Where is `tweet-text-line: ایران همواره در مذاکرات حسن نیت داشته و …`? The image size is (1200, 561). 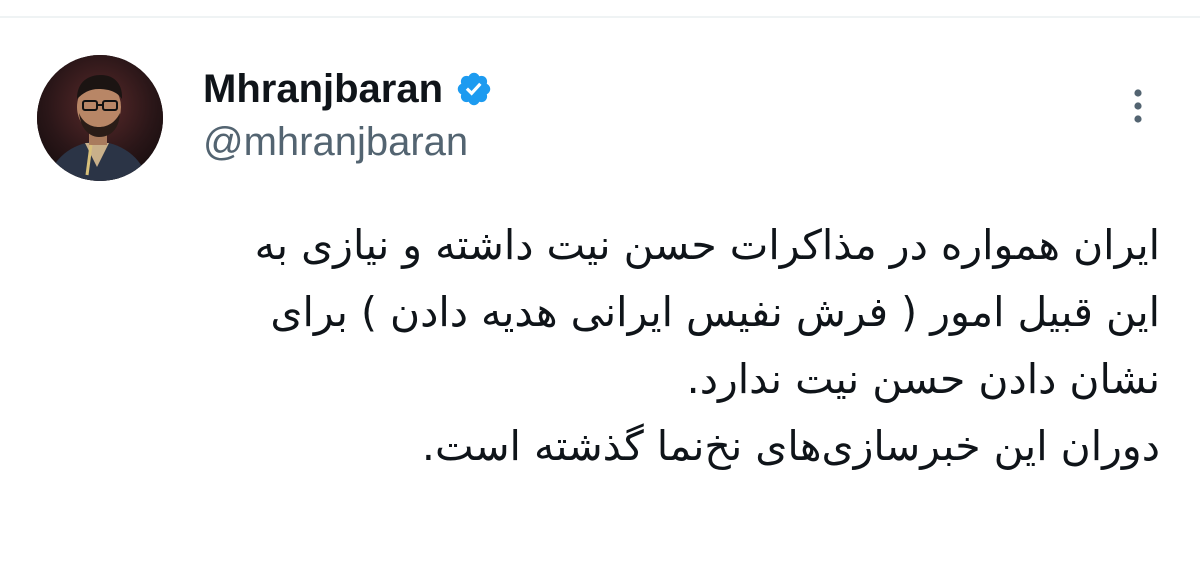
tweet-text-line: ایران همواره در مذاکرات حسن نیت داشته و … is located at coordinates (707, 245).